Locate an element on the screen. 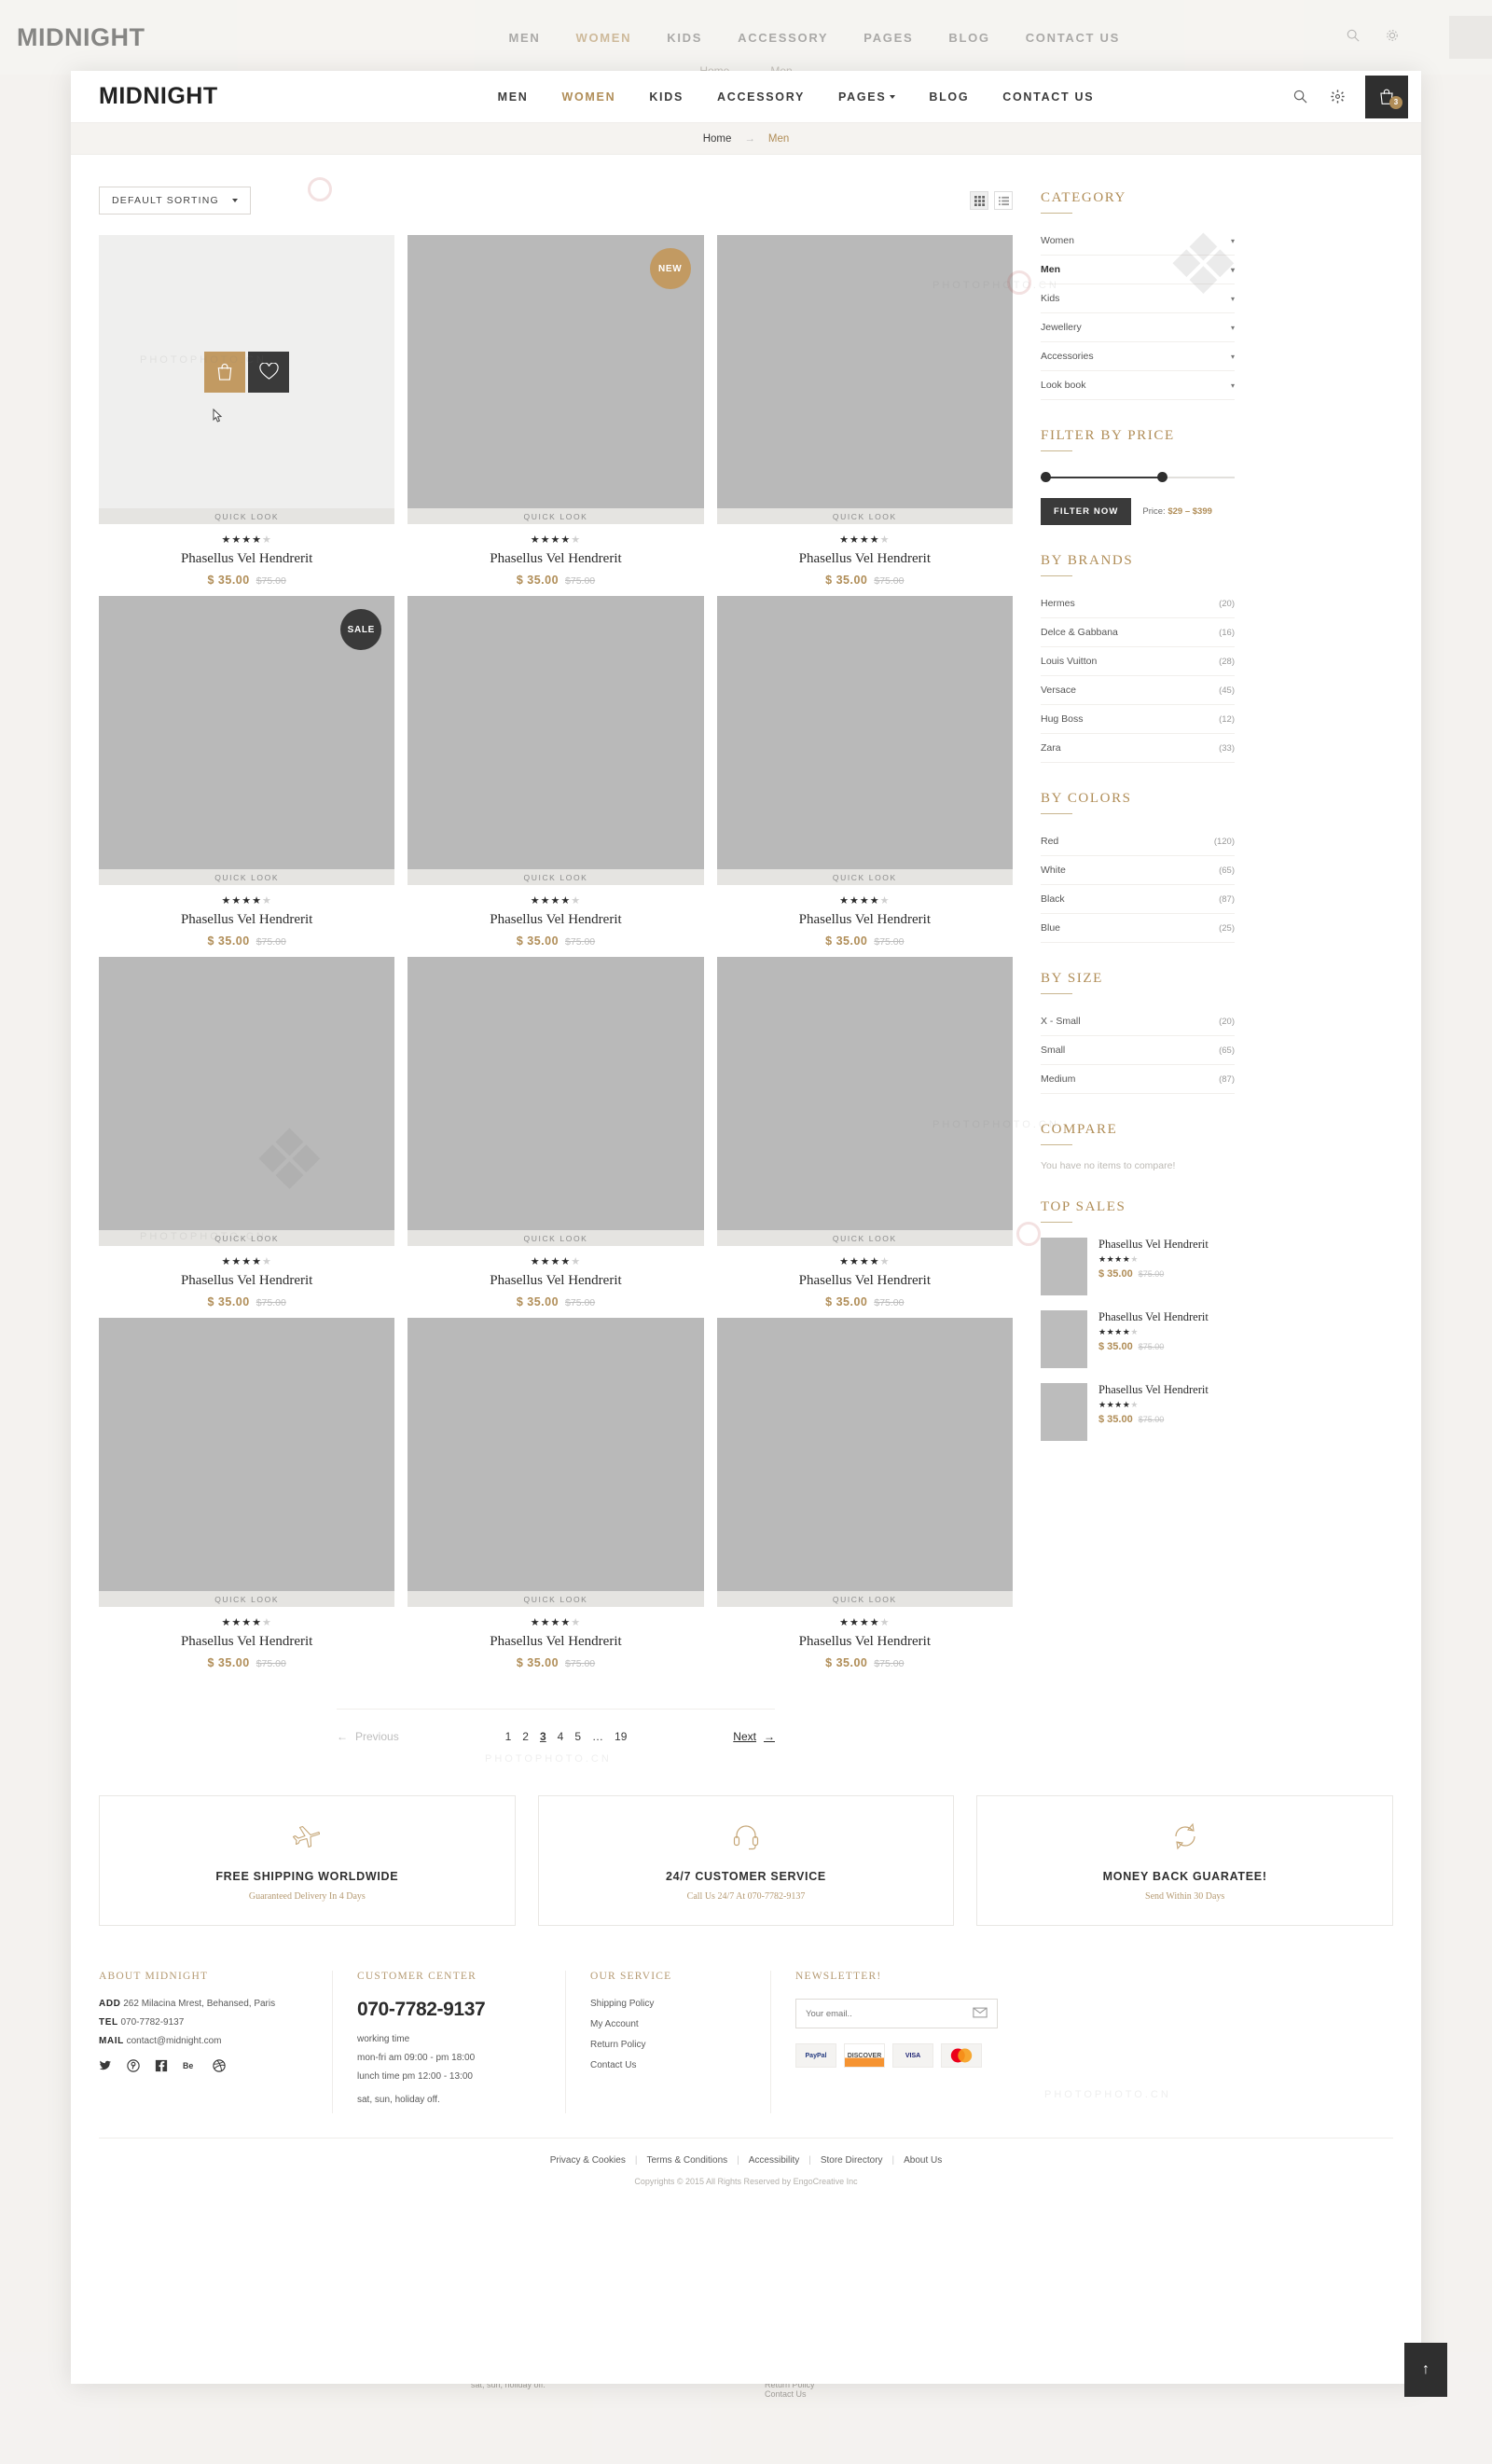  footer-bottom-link: Accessibility is located at coordinates (774, 2160).